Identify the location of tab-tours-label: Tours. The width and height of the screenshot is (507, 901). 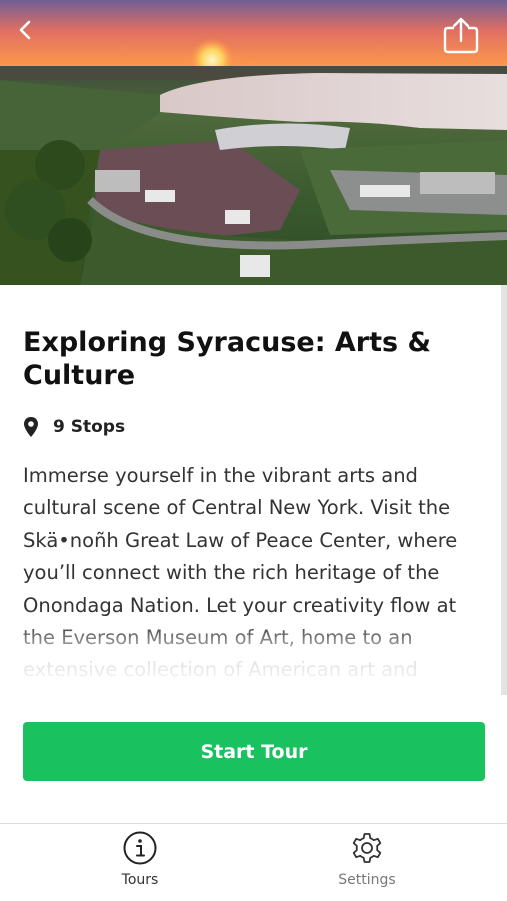
(140, 880).